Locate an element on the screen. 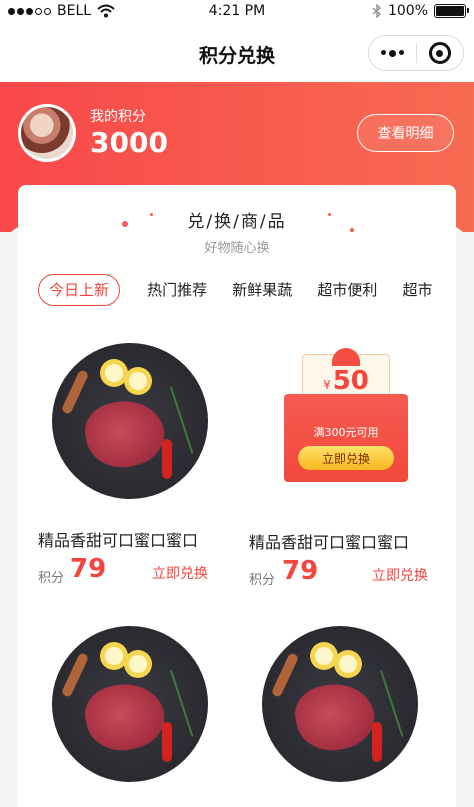 This screenshot has width=474, height=807. status-bar: BELL 4:21 PM 100% is located at coordinates (237, 12).